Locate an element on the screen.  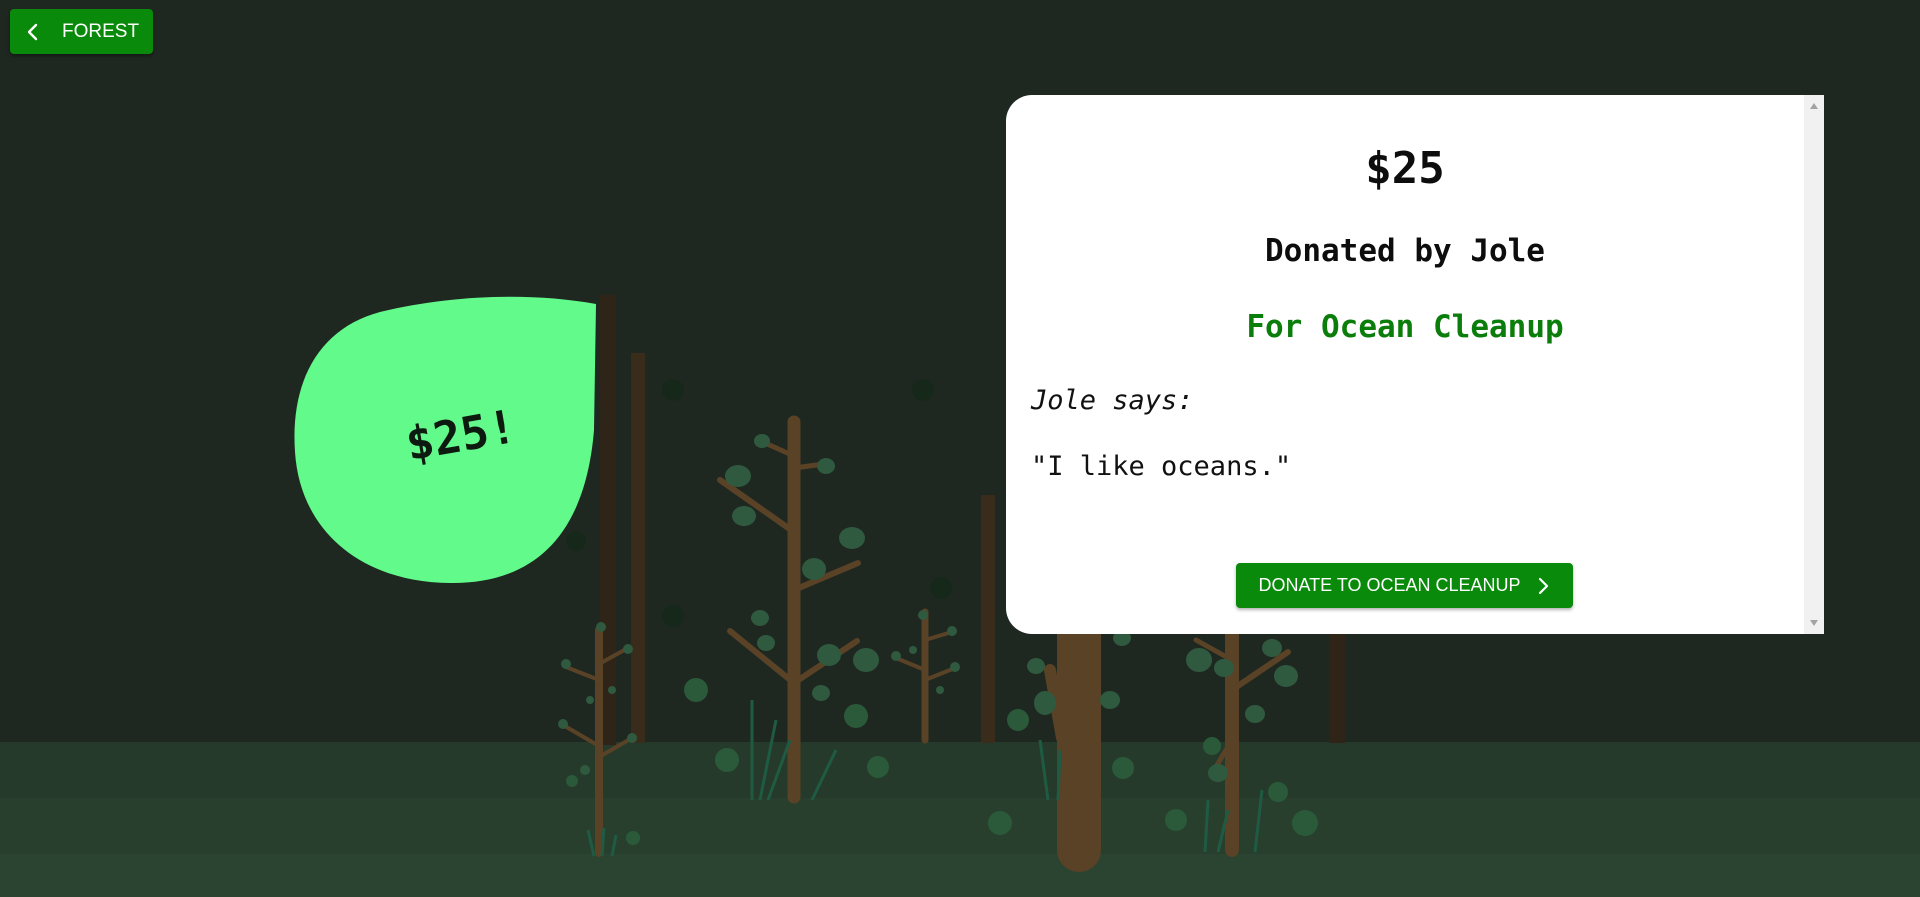
donor-says-label: Jole says: is located at coordinates (1112, 400).